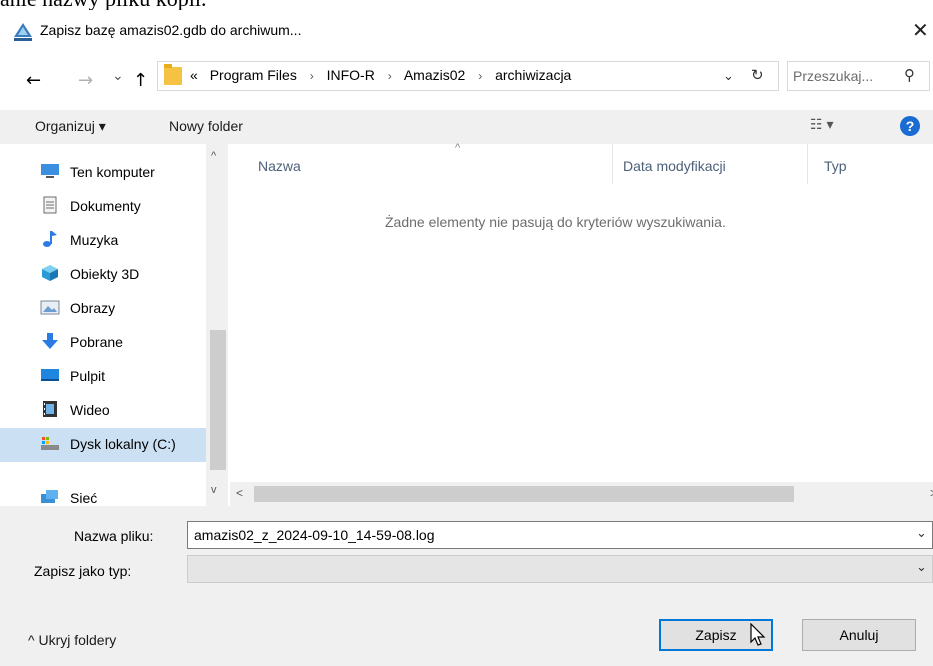  Describe the element at coordinates (127, 241) in the screenshot. I see `sidebar-item-music: Muzyka` at that location.